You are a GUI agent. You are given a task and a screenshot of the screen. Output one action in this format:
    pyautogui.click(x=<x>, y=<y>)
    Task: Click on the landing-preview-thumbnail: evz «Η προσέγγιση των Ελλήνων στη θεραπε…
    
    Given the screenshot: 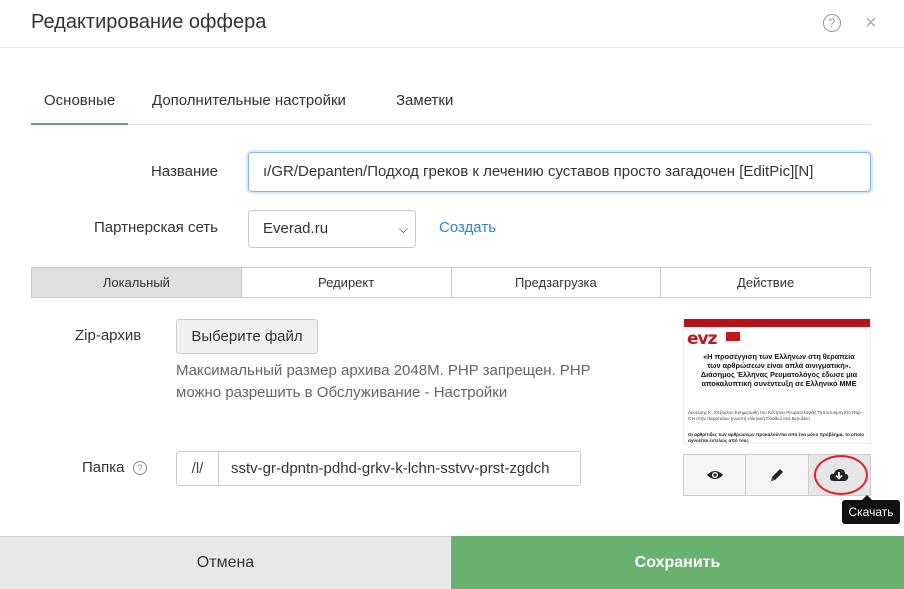 What is the action you would take?
    pyautogui.click(x=777, y=381)
    